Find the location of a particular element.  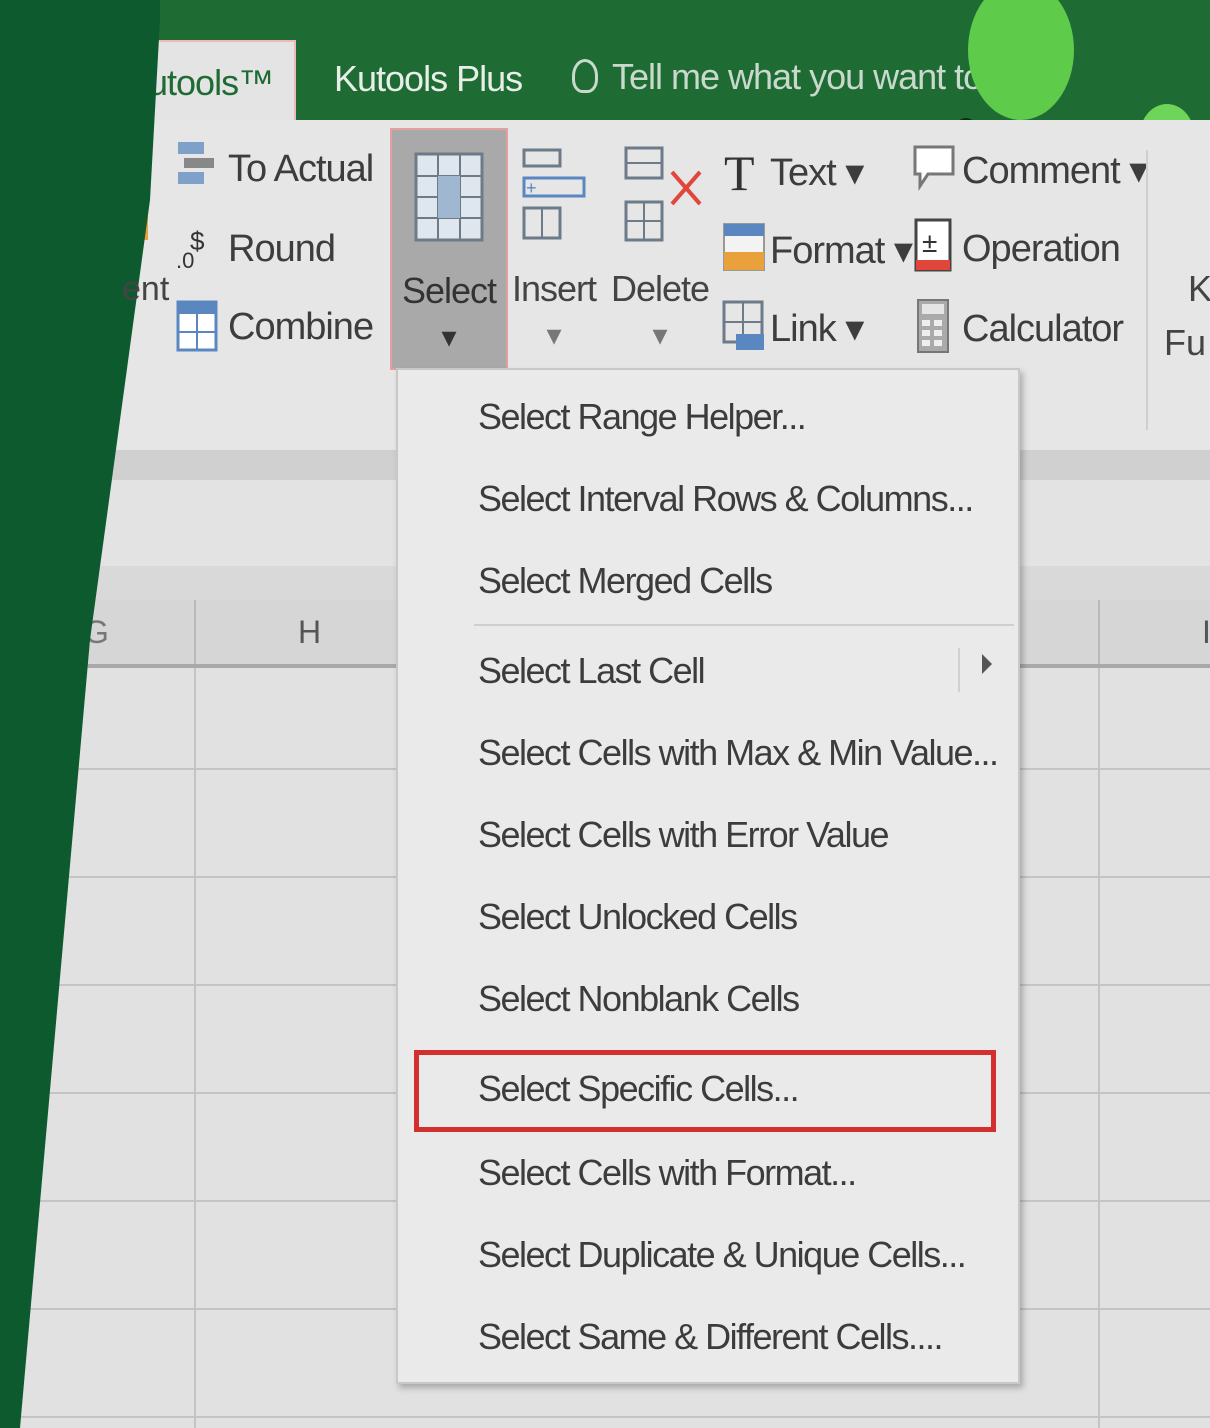

lightbulb-icon is located at coordinates (585, 76).